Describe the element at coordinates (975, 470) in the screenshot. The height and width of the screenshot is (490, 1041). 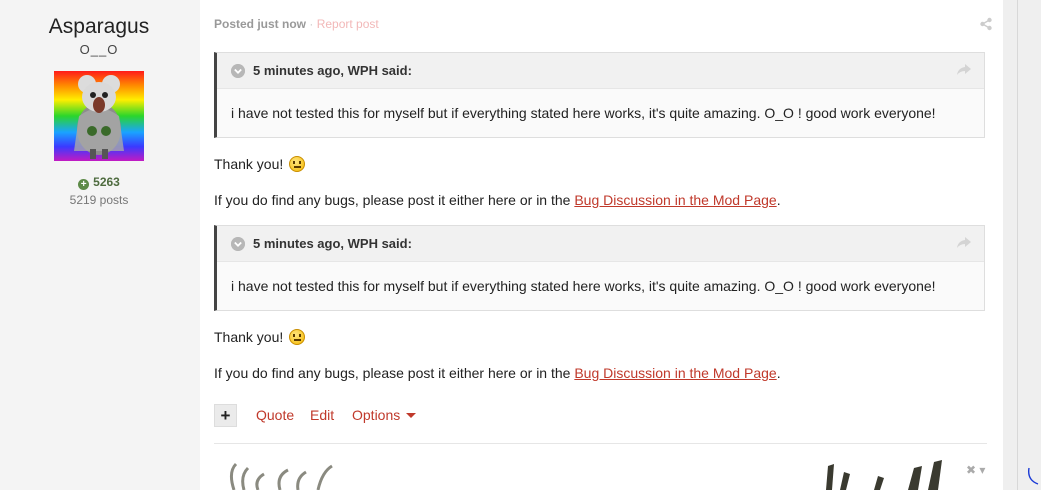
I see `close-signature-icon: ✖ ▾` at that location.